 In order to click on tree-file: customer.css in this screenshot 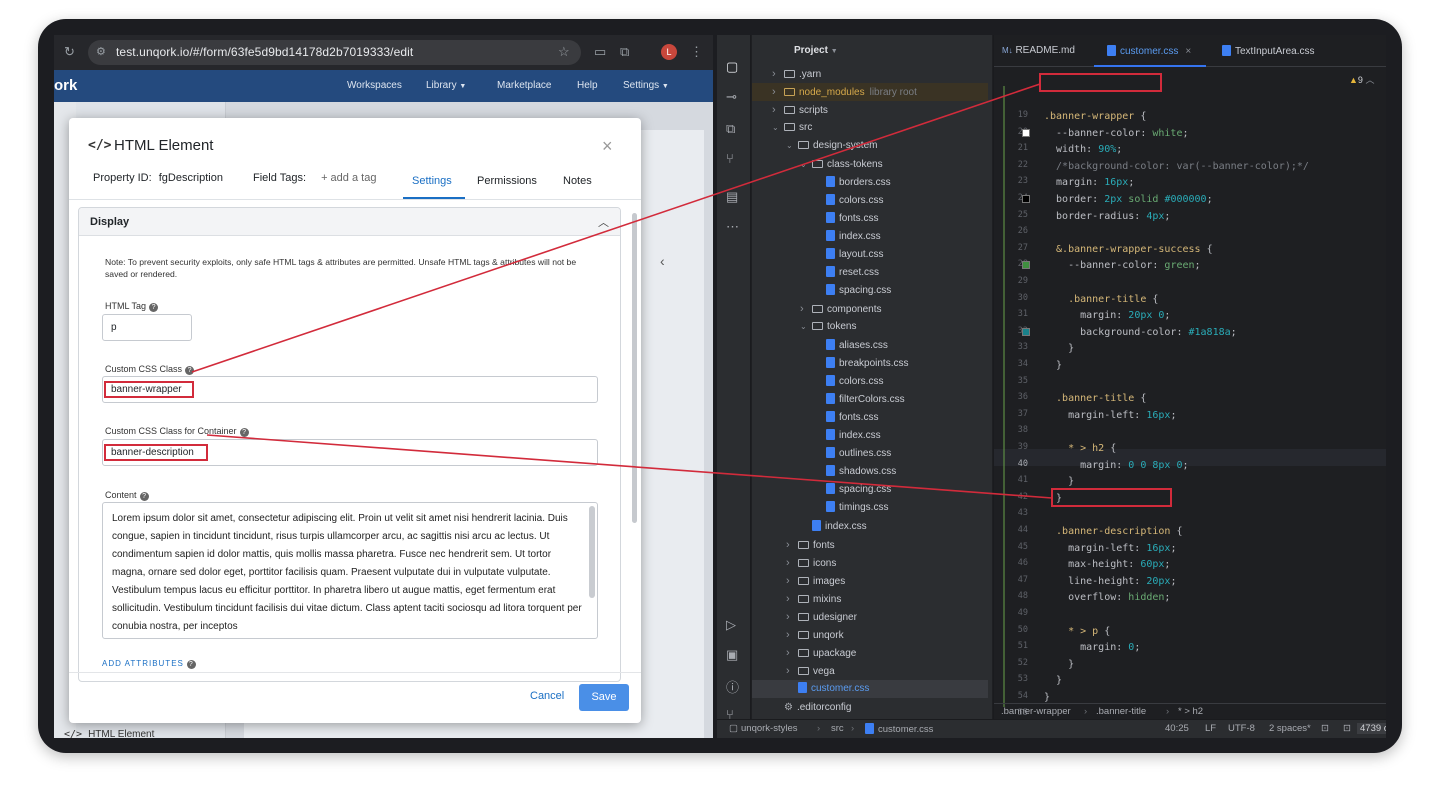, I will do `click(870, 689)`.